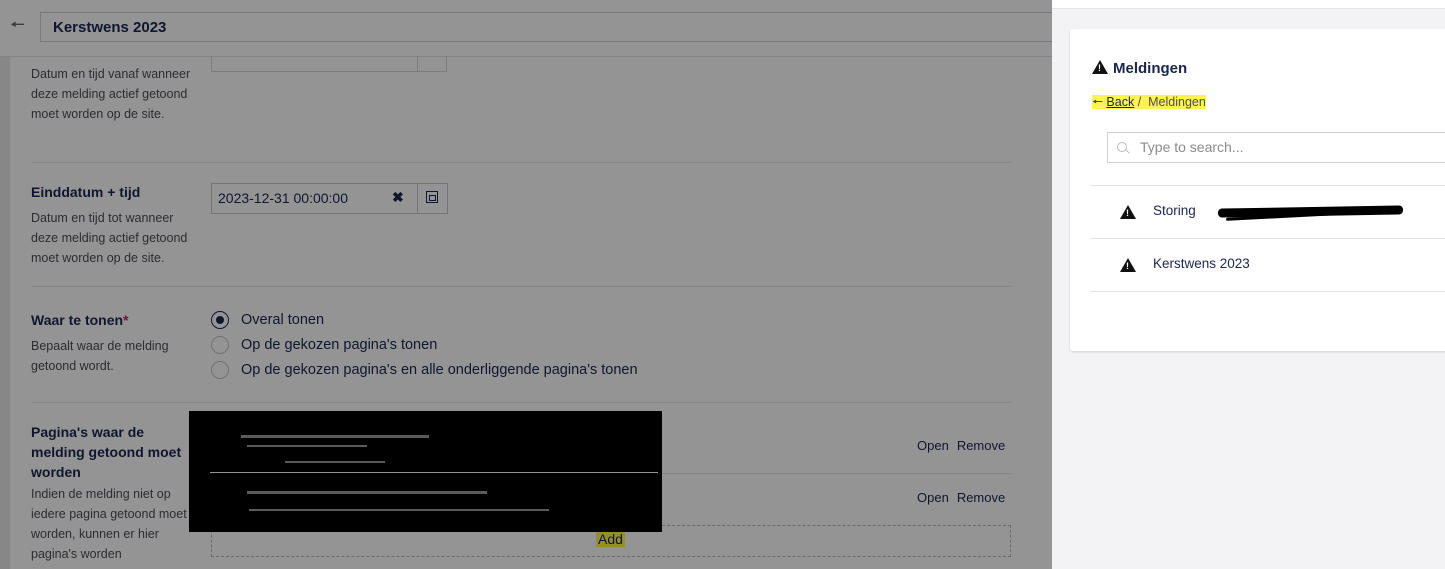  I want to click on search-input, so click(1290, 147).